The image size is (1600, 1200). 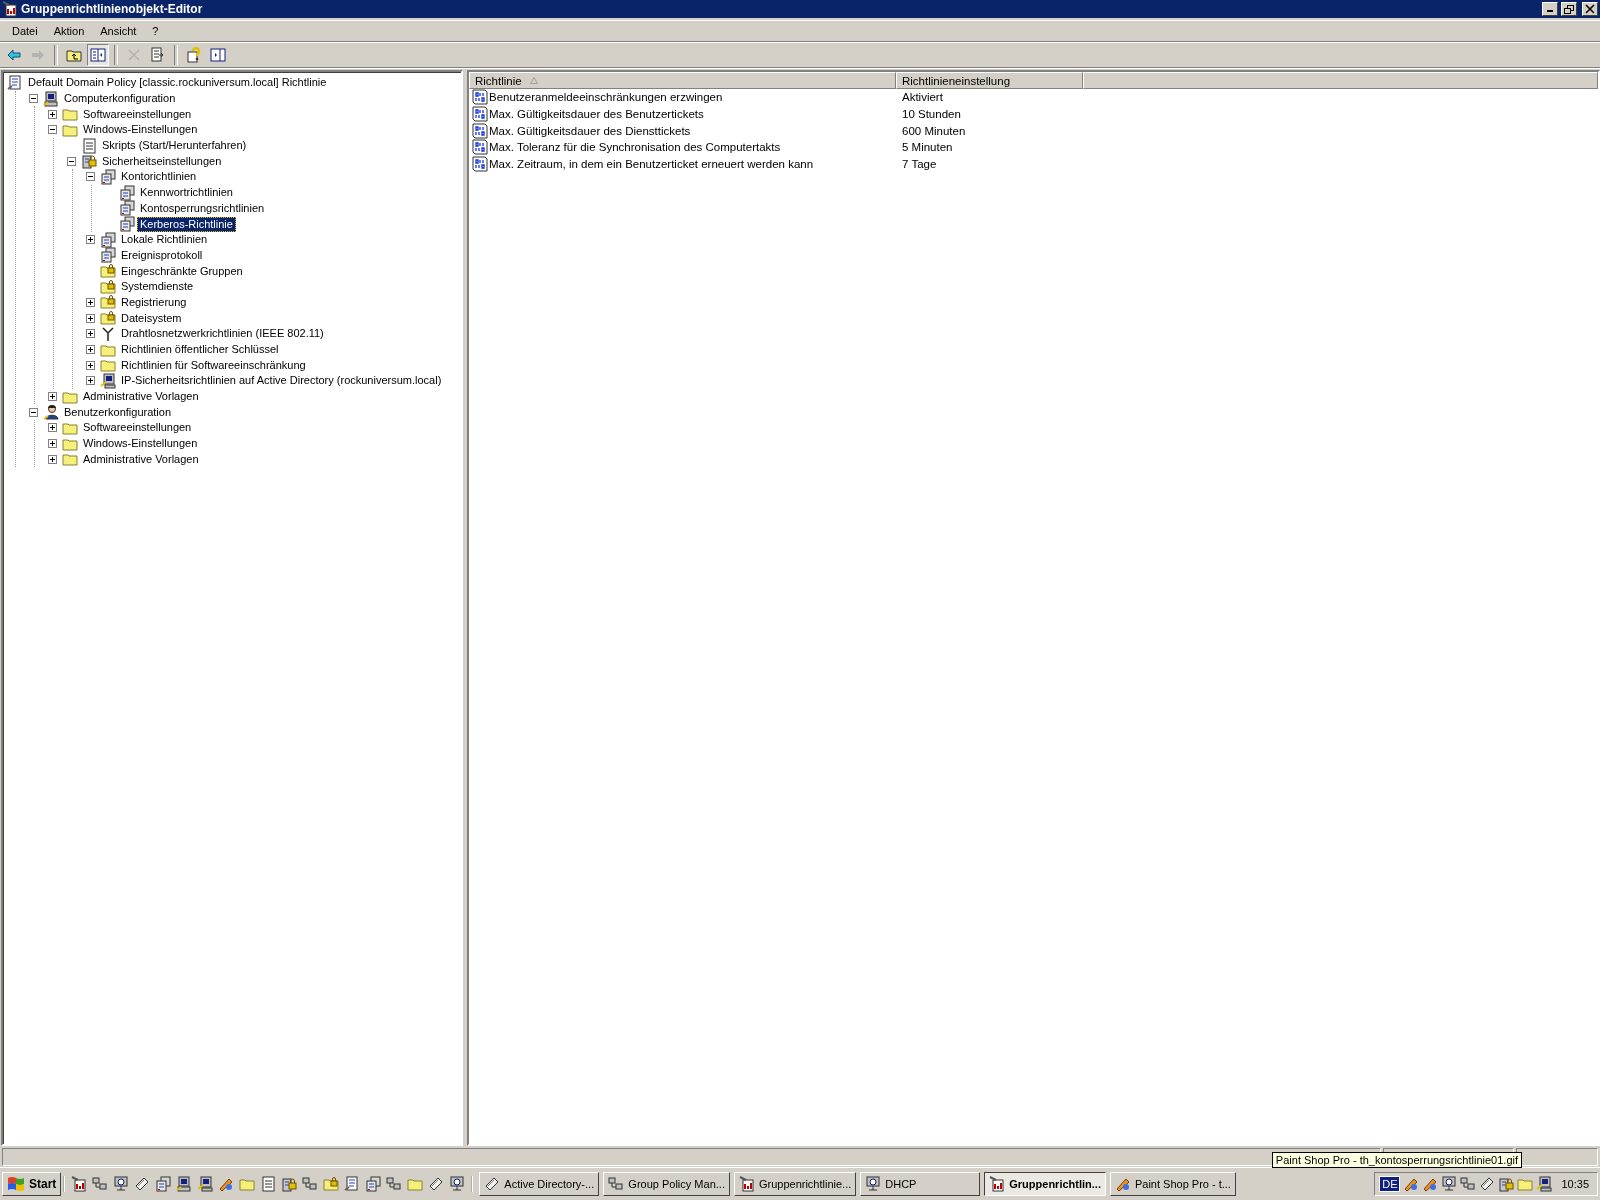 What do you see at coordinates (590, 130) in the screenshot?
I see `policy-name: Max. Gültigkeitsdauer des Diensttickets` at bounding box center [590, 130].